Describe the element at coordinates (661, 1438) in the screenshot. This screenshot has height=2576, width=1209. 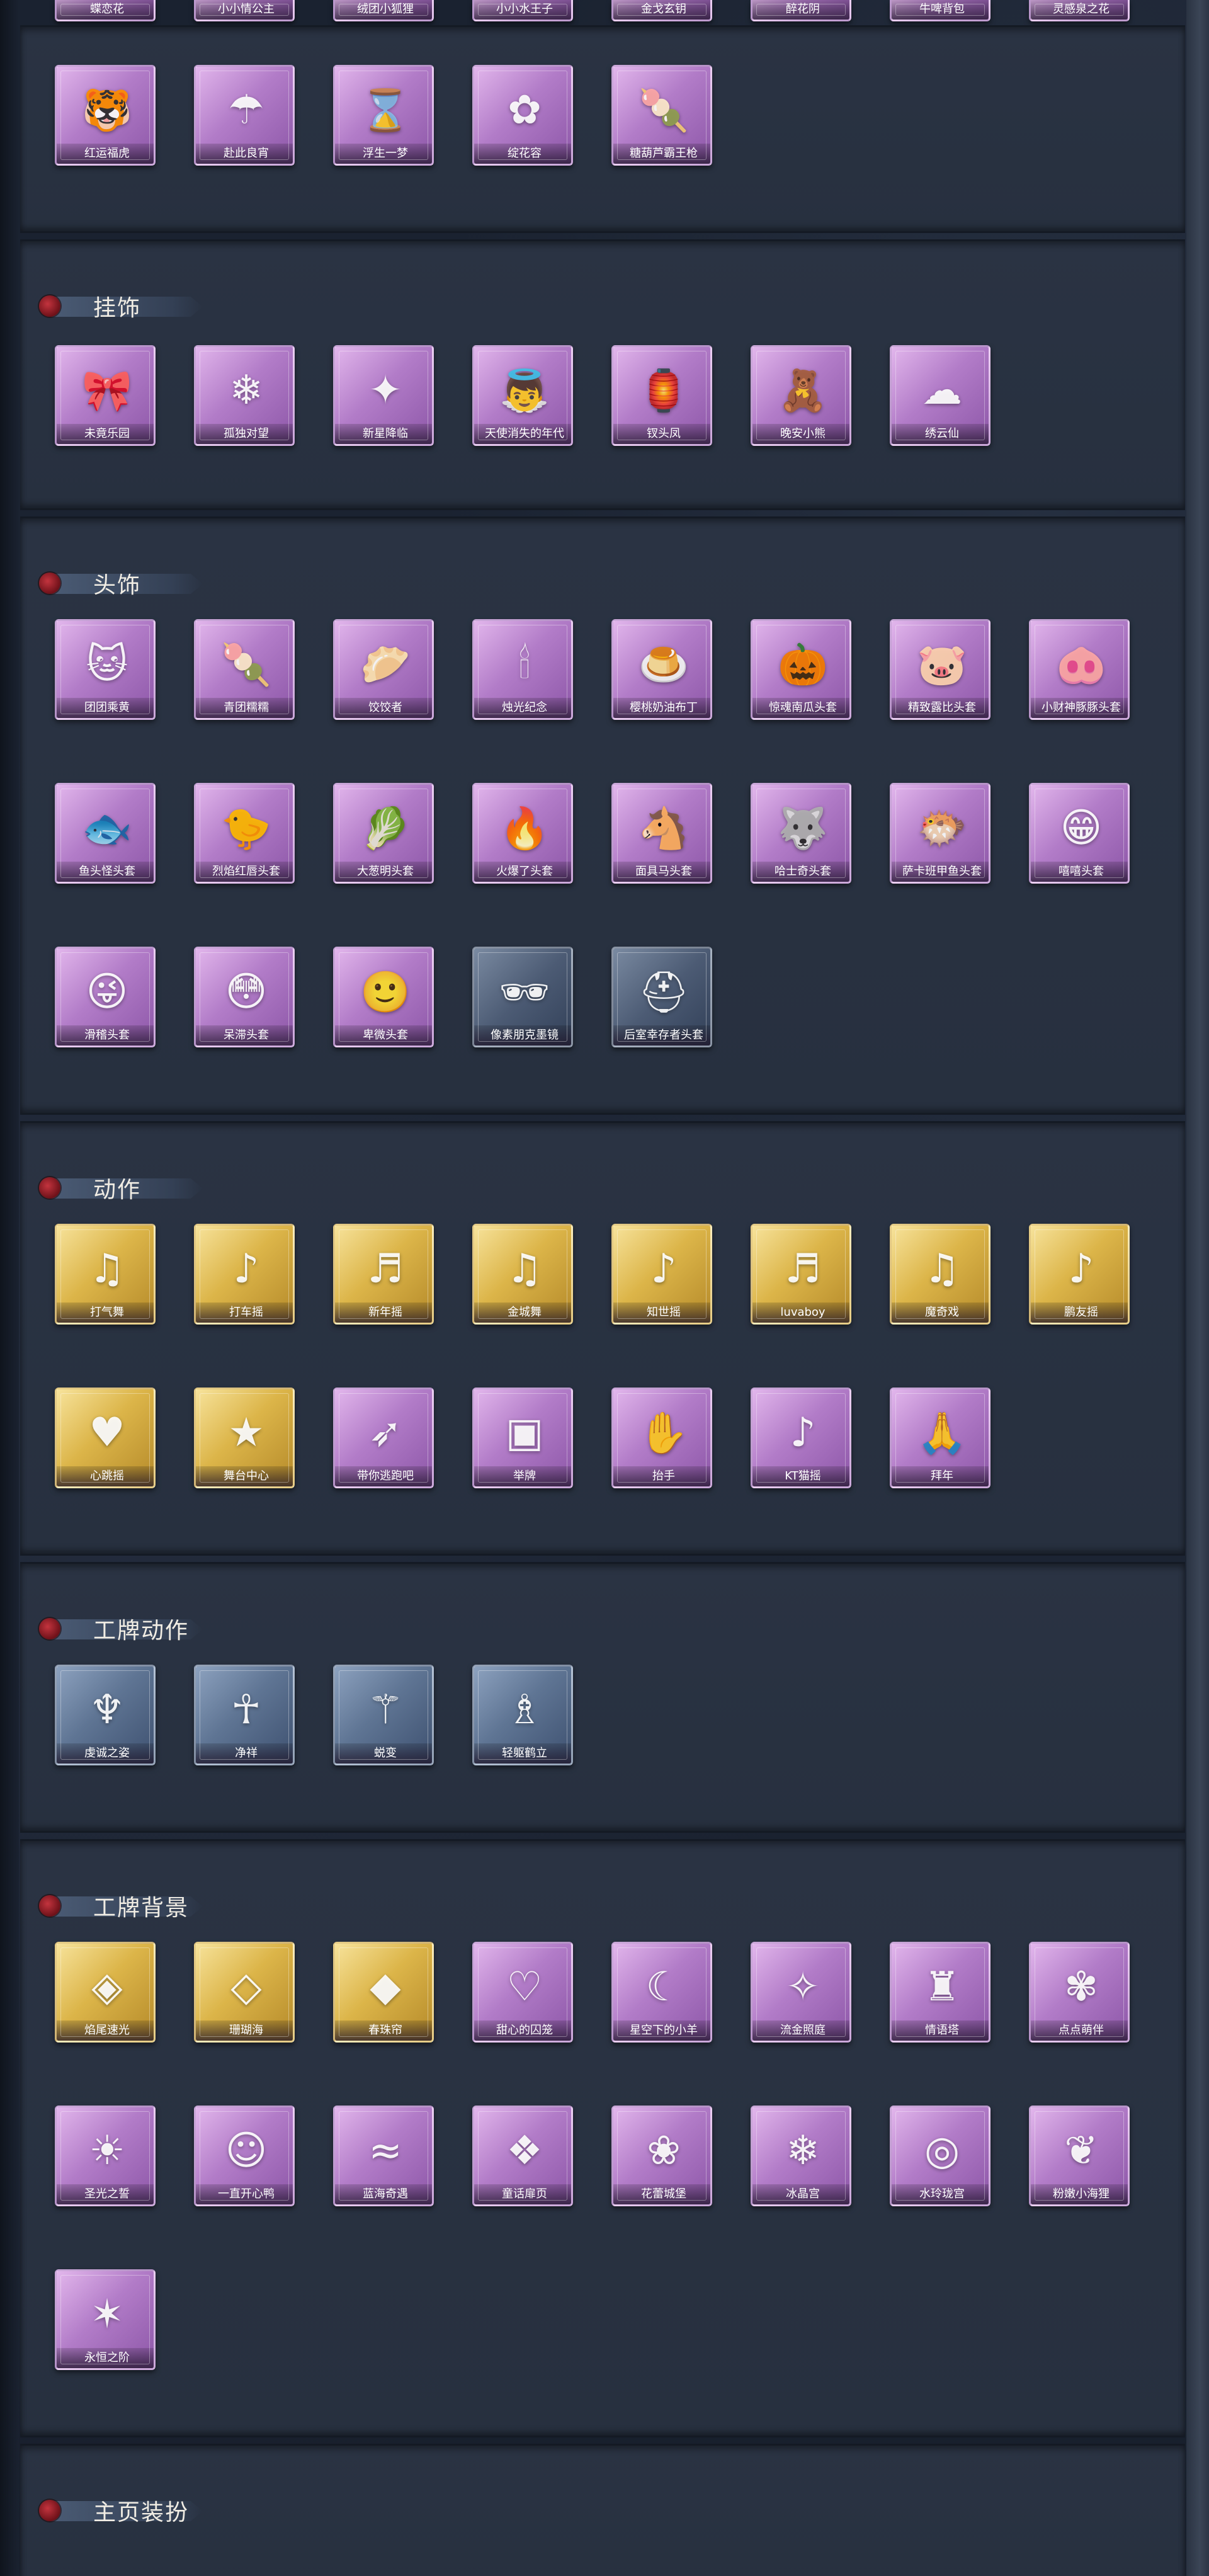
I see `item-tile: ✋ 抬手` at that location.